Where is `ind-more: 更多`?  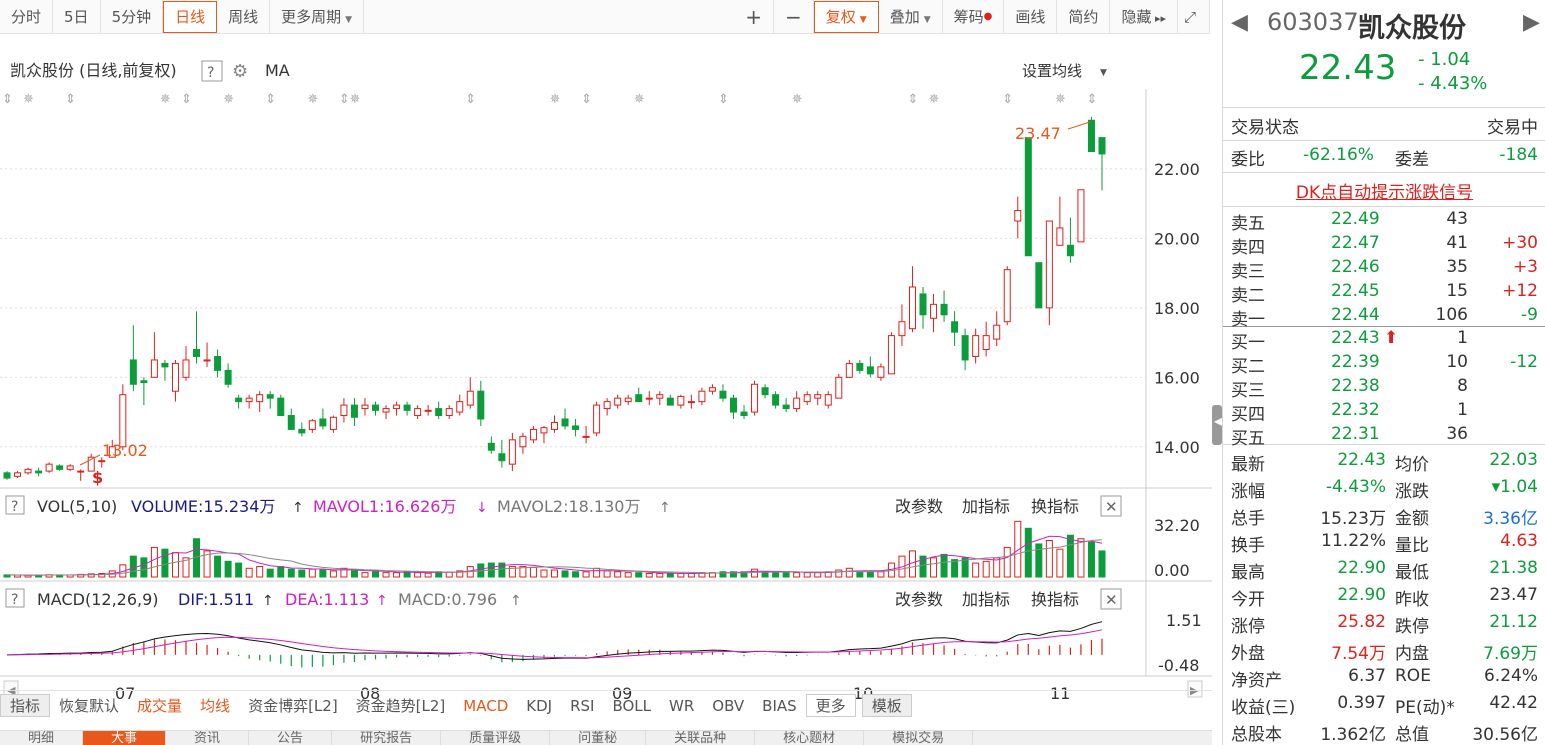
ind-more: 更多 is located at coordinates (830, 705).